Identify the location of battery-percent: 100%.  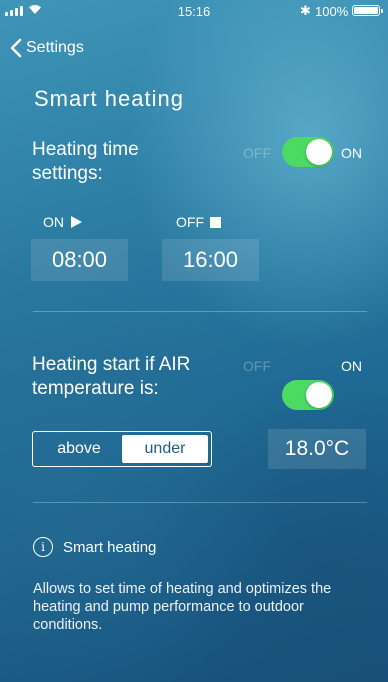
(332, 11).